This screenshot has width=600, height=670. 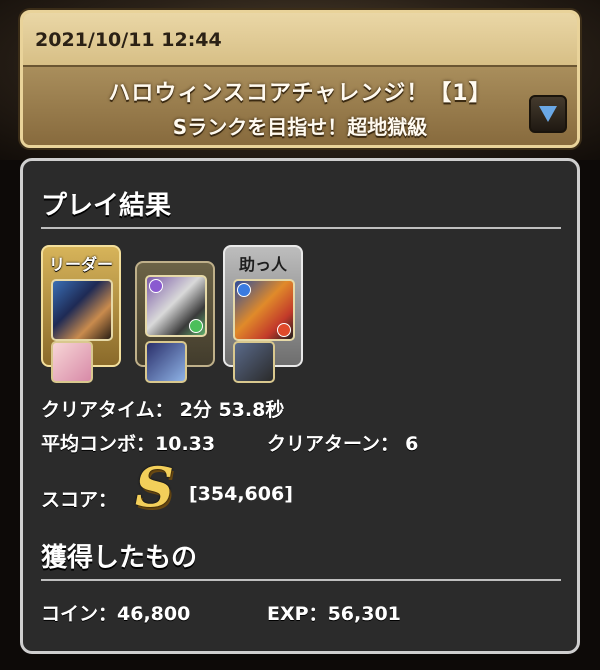 I want to click on sub-member-slot, so click(x=175, y=322).